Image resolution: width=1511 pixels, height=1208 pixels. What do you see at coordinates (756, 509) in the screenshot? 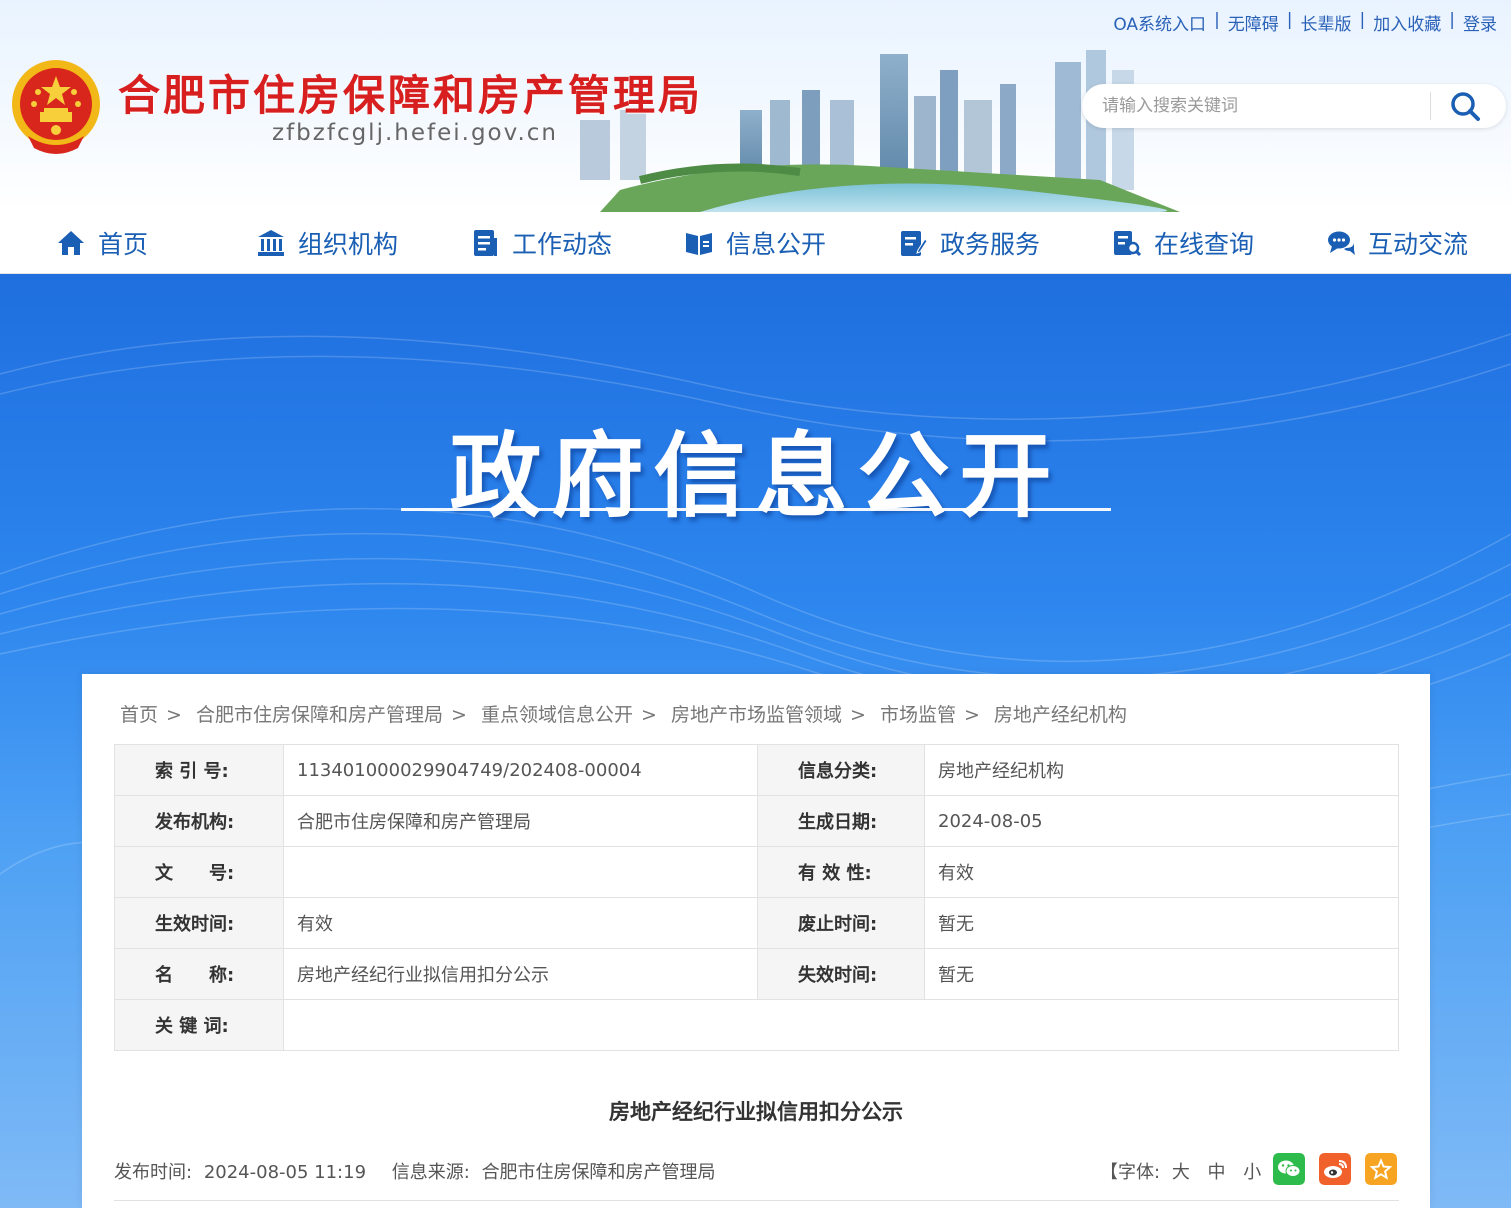
I see `banner-underline` at bounding box center [756, 509].